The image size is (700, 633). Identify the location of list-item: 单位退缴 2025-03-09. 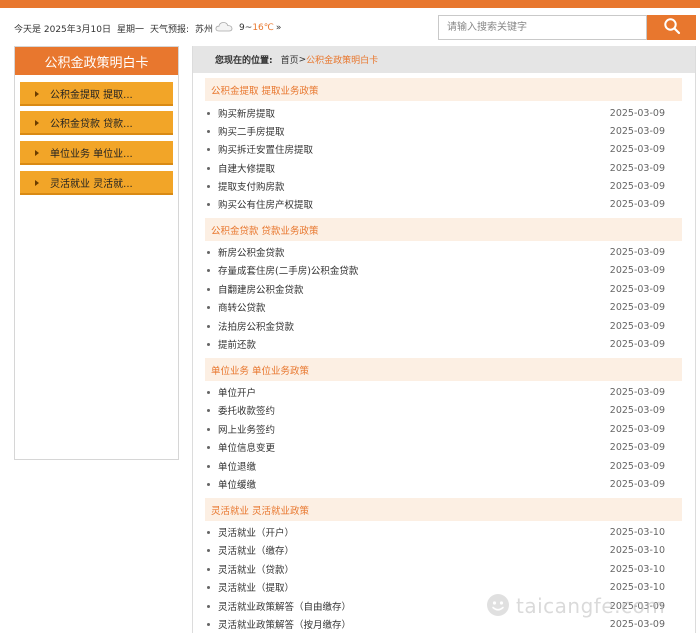
(435, 466).